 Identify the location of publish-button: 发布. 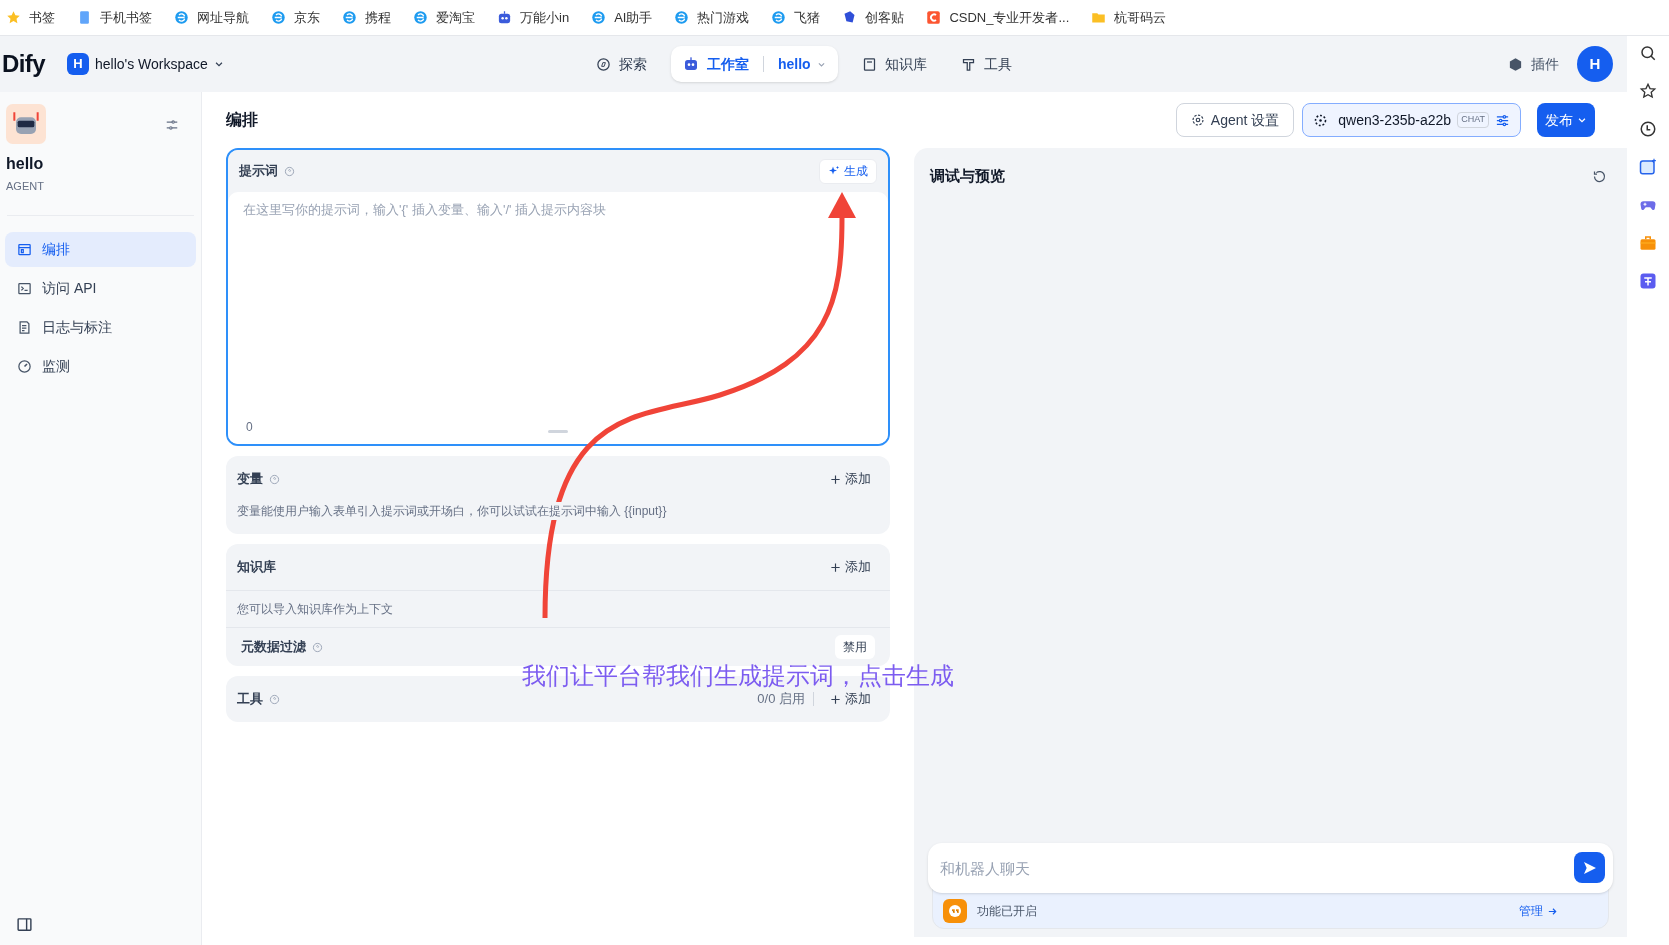
(1566, 120).